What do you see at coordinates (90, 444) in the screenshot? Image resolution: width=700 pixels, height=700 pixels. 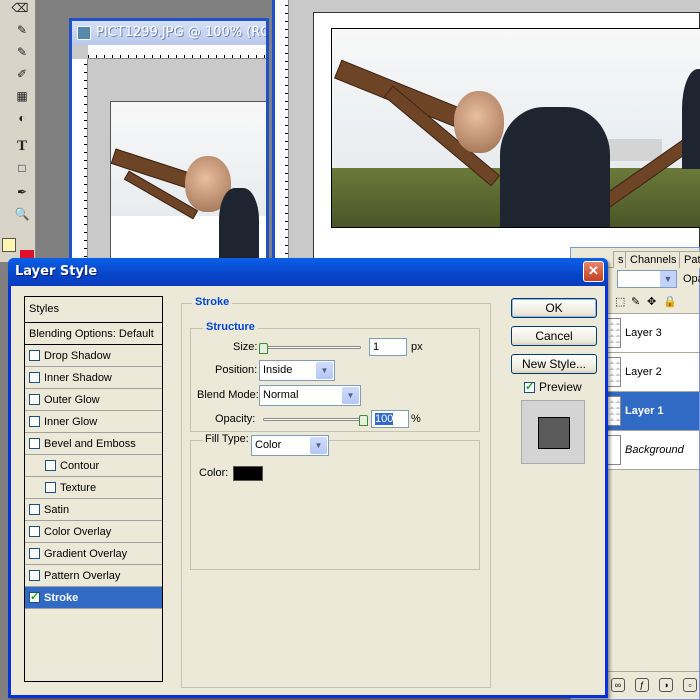 I see `style-item-label: Bevel and Emboss` at bounding box center [90, 444].